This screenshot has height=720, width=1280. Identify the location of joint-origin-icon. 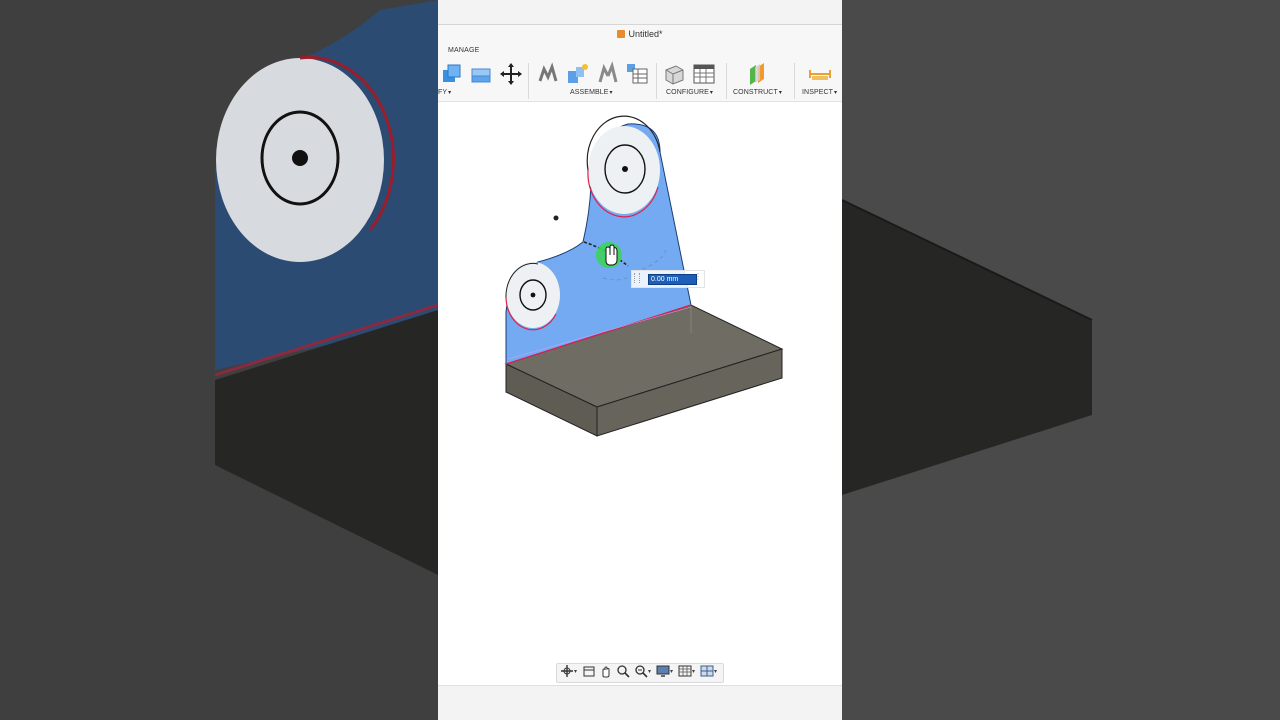
(607, 74).